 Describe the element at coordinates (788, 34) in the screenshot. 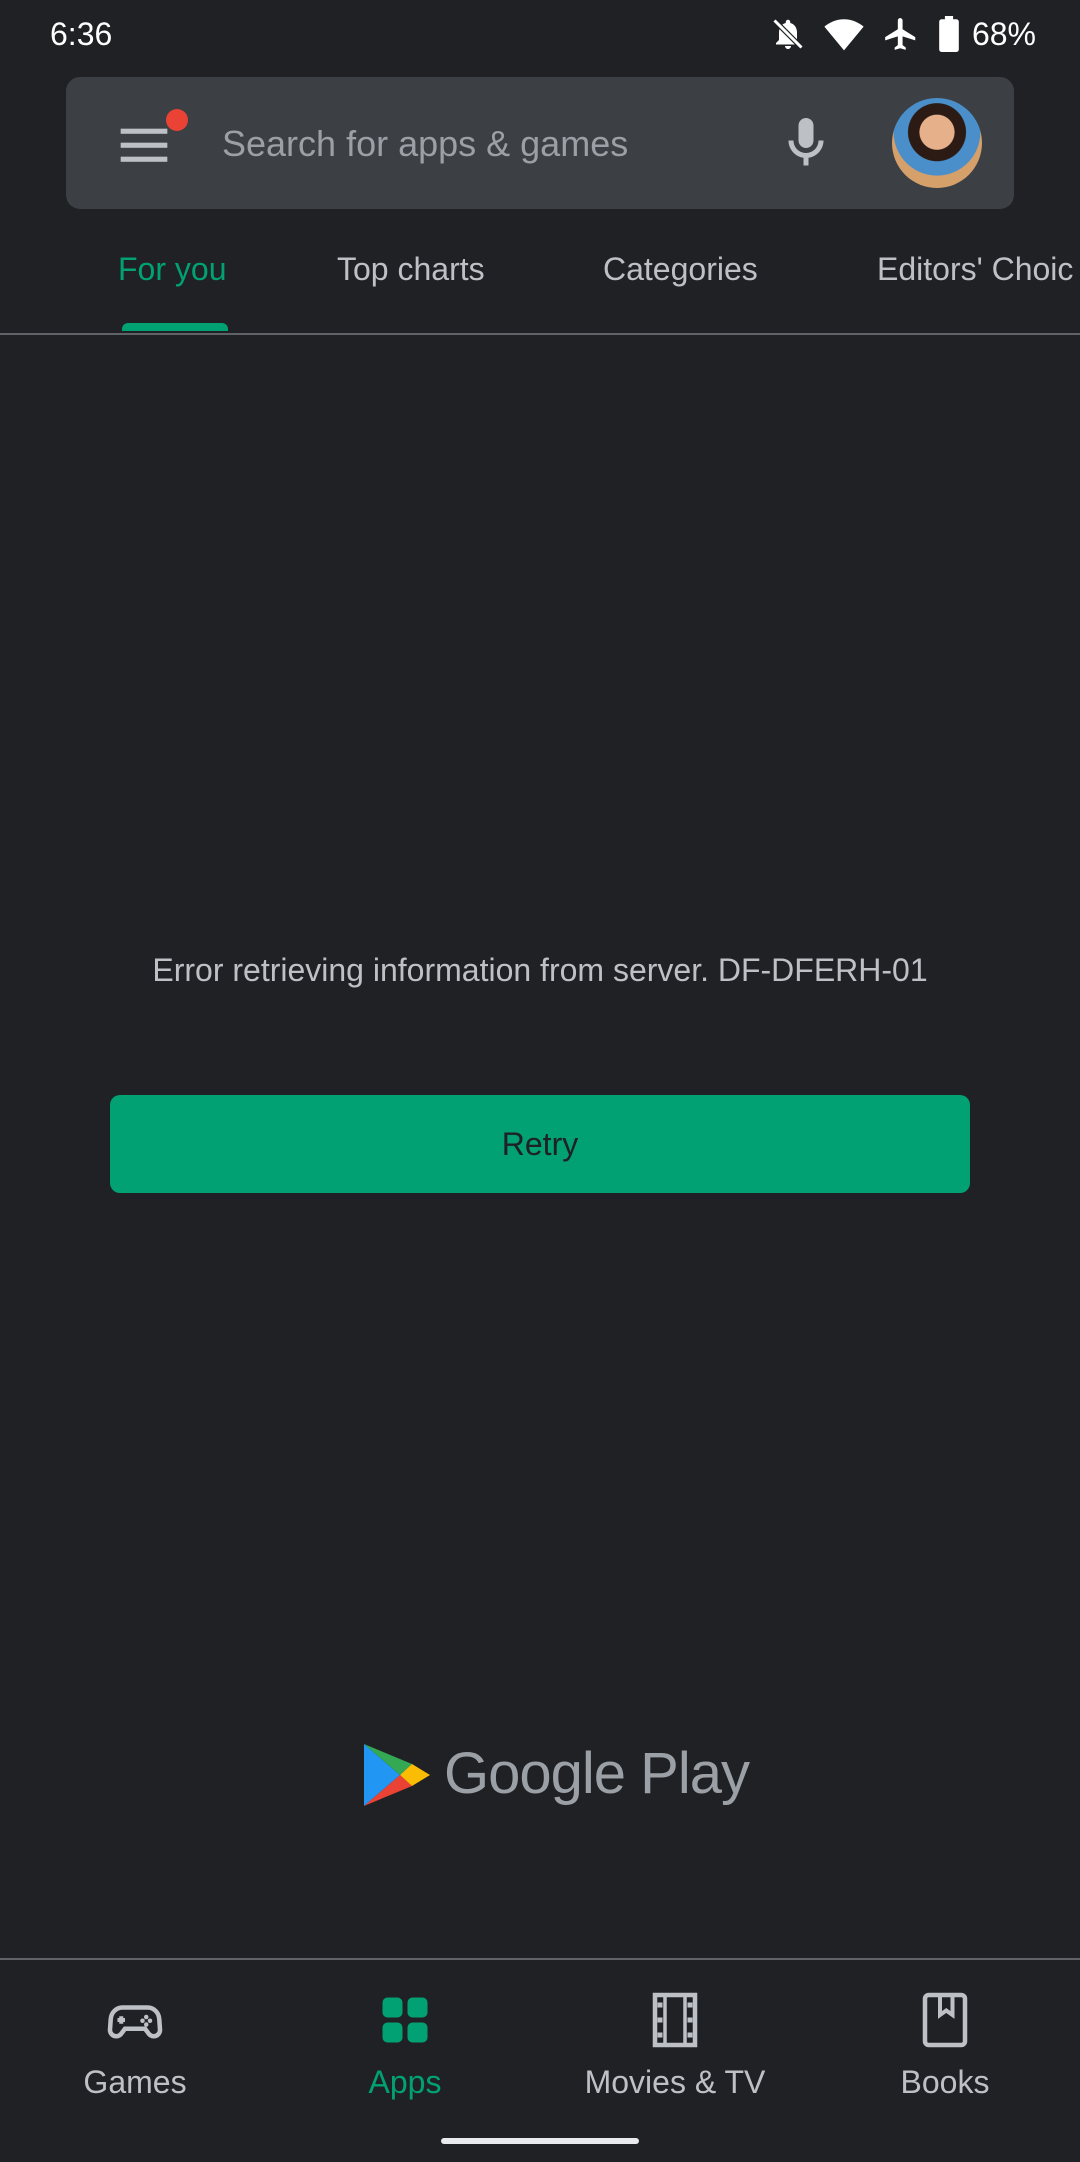

I see `notifications-off-icon` at that location.